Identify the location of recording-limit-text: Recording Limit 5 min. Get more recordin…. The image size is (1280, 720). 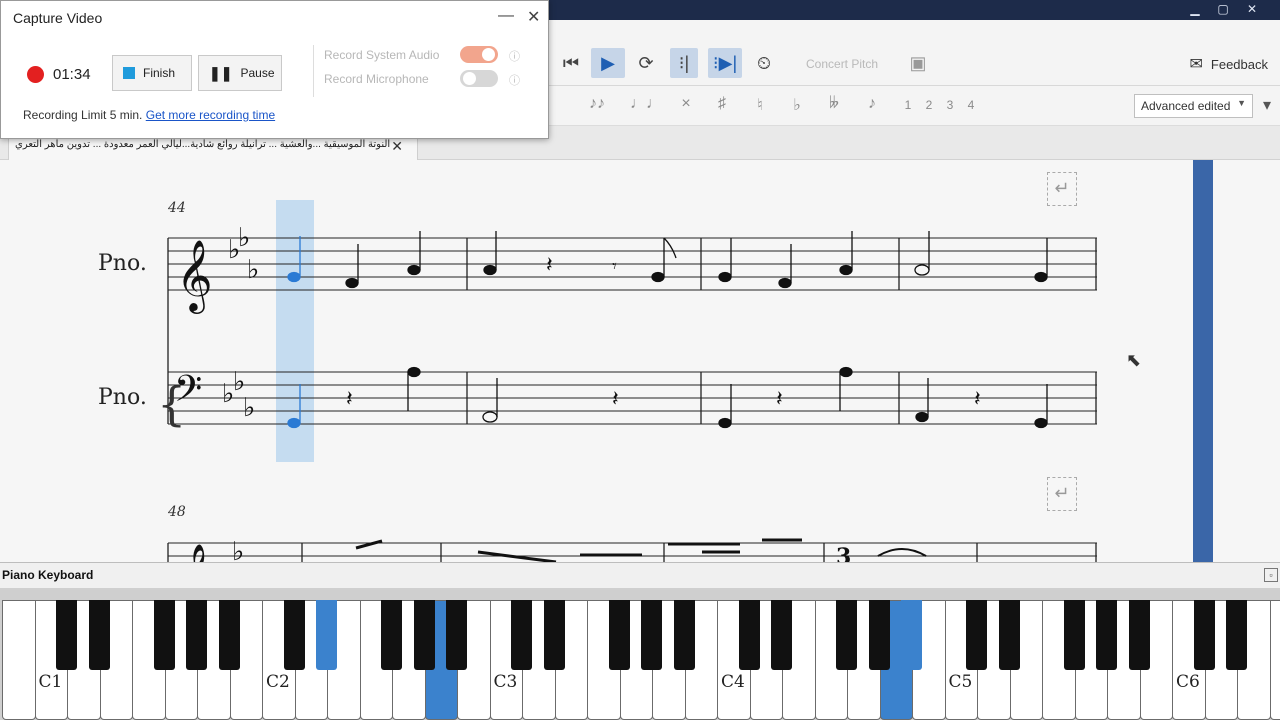
(149, 115).